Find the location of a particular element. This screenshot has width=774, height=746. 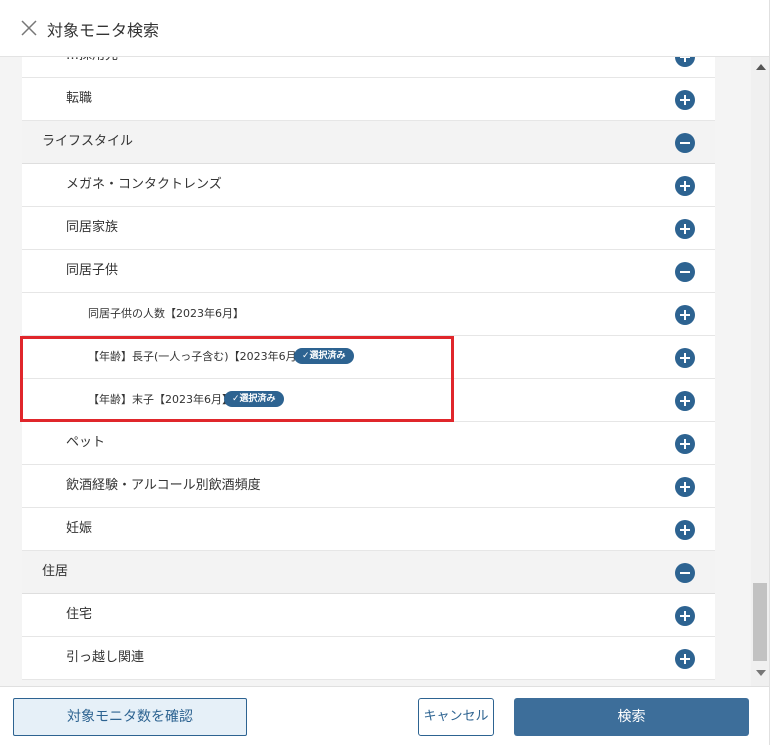

category-label: メガネ・コンタクトレンズ is located at coordinates (144, 184).